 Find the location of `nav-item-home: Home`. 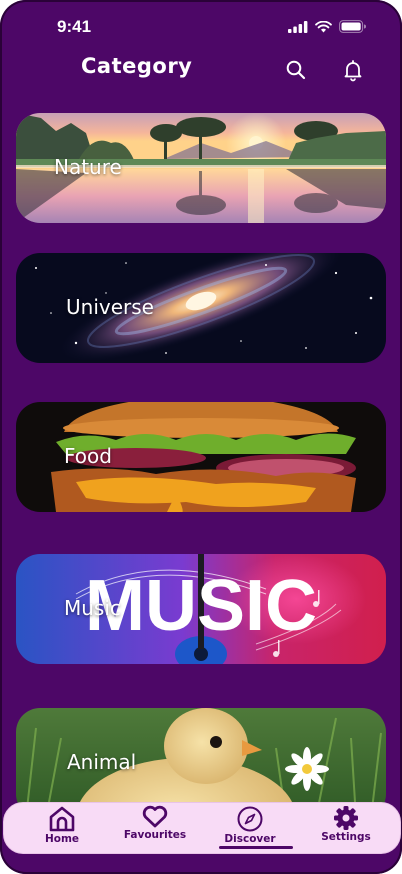

nav-item-home: Home is located at coordinates (62, 825).